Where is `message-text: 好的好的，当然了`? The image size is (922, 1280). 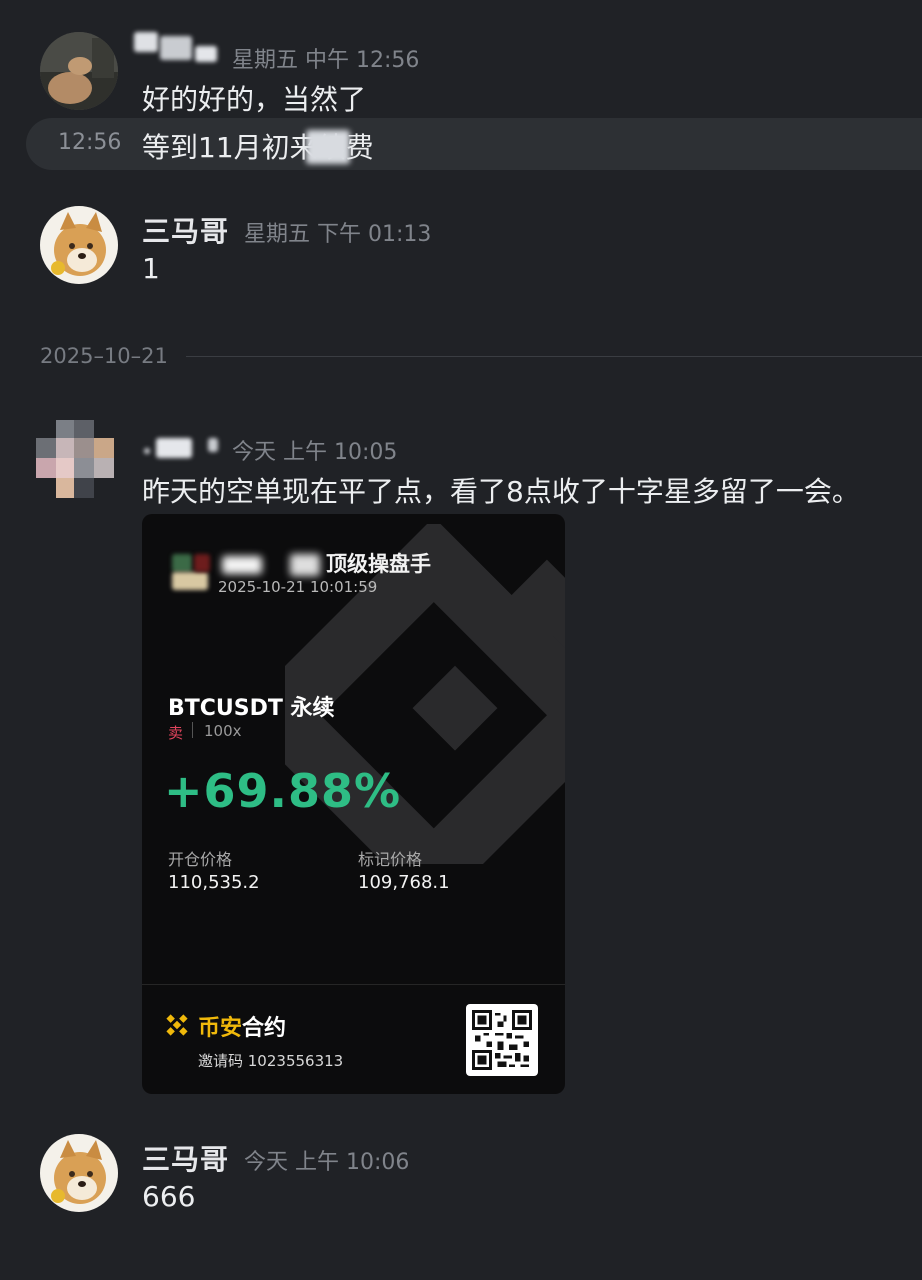 message-text: 好的好的，当然了 is located at coordinates (254, 99).